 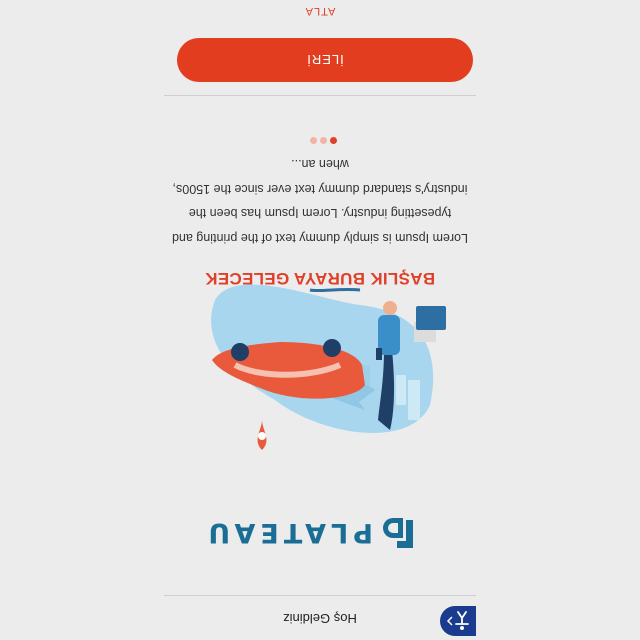 I want to click on chevron-right-icon, so click(x=450, y=621).